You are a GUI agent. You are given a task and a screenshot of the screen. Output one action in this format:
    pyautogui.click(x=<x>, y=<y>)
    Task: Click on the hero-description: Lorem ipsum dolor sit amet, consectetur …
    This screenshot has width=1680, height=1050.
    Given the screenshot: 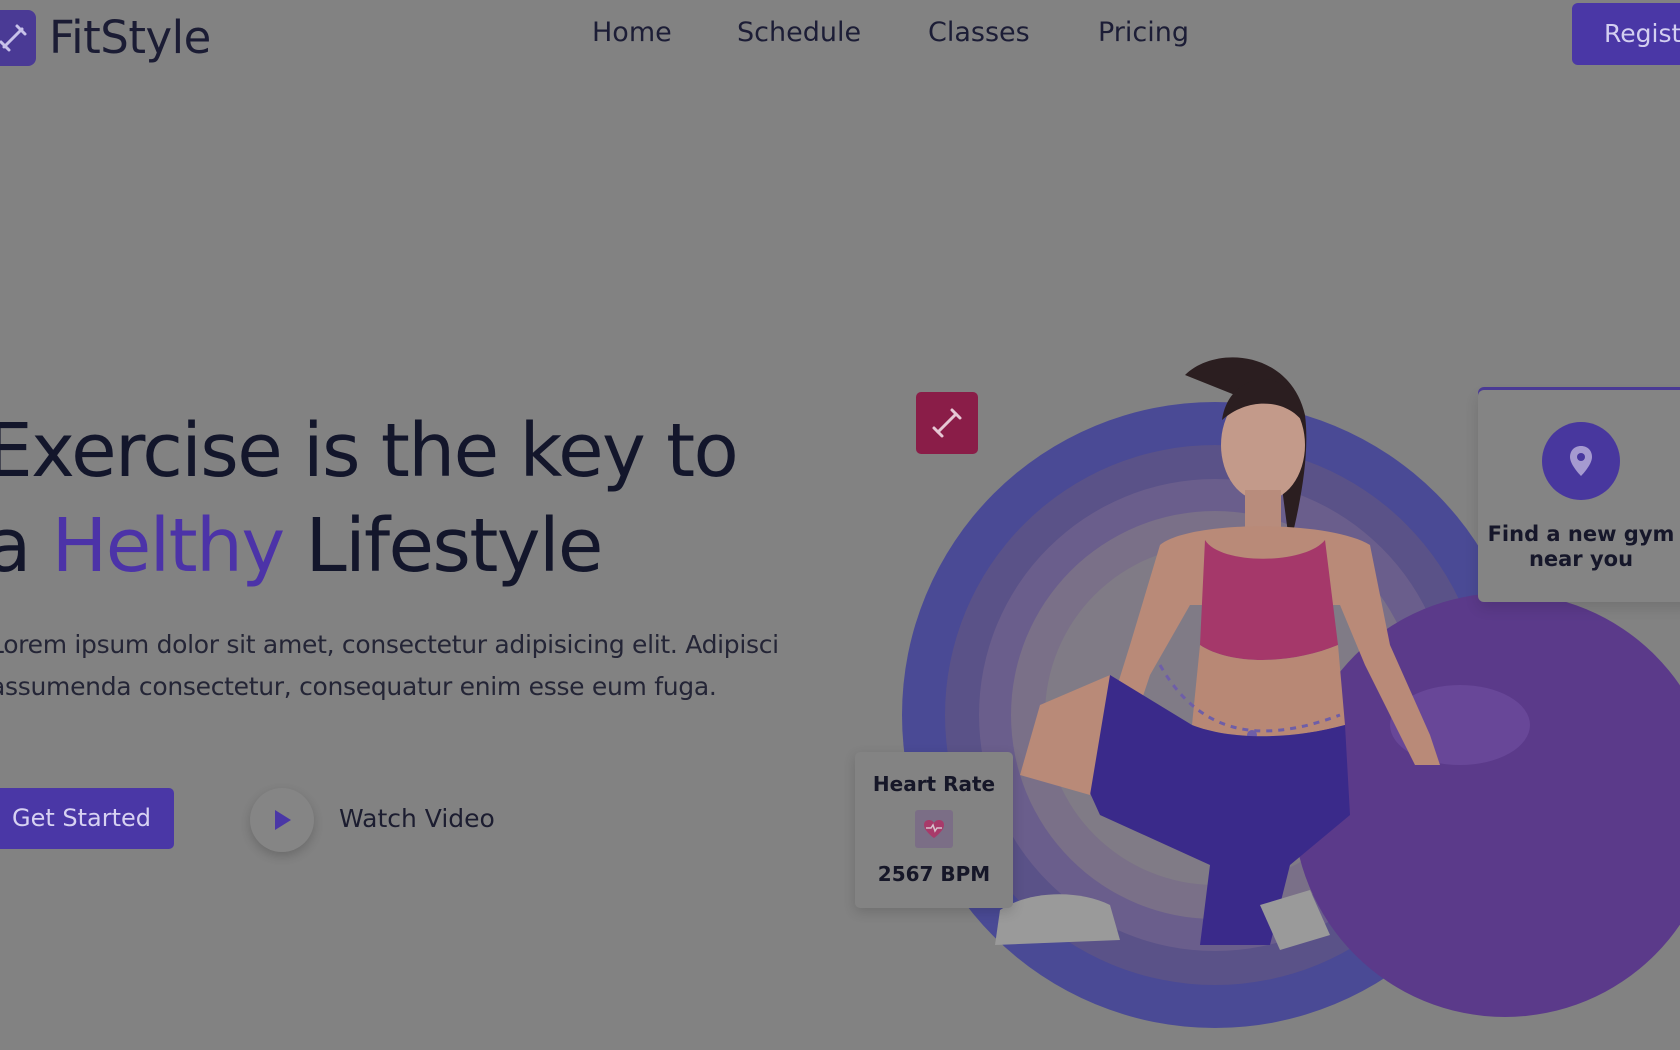 What is the action you would take?
    pyautogui.click(x=395, y=666)
    